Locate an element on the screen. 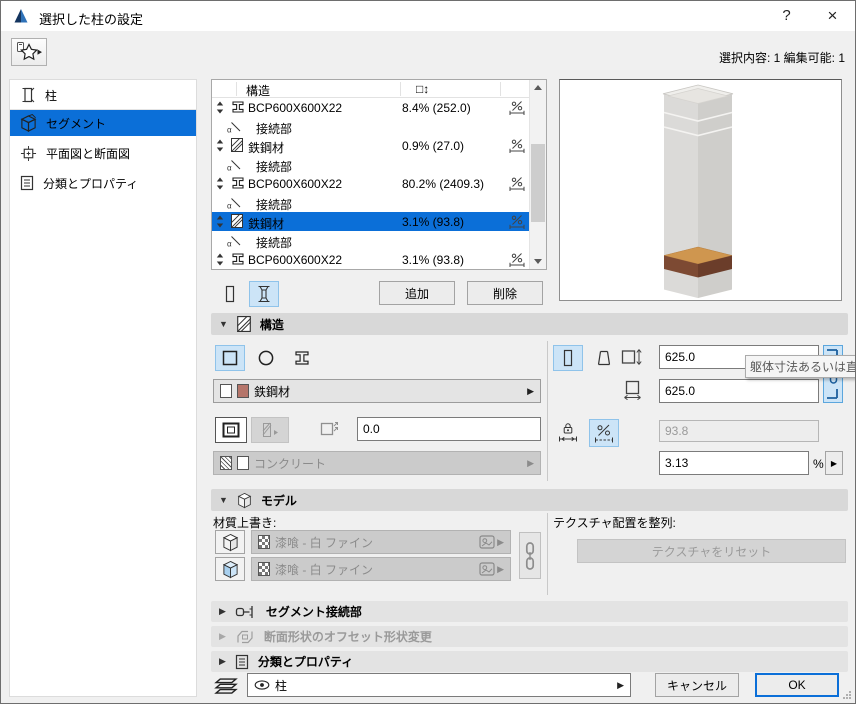 Image resolution: width=856 pixels, height=704 pixels. link-surfaces-button is located at coordinates (530, 555).